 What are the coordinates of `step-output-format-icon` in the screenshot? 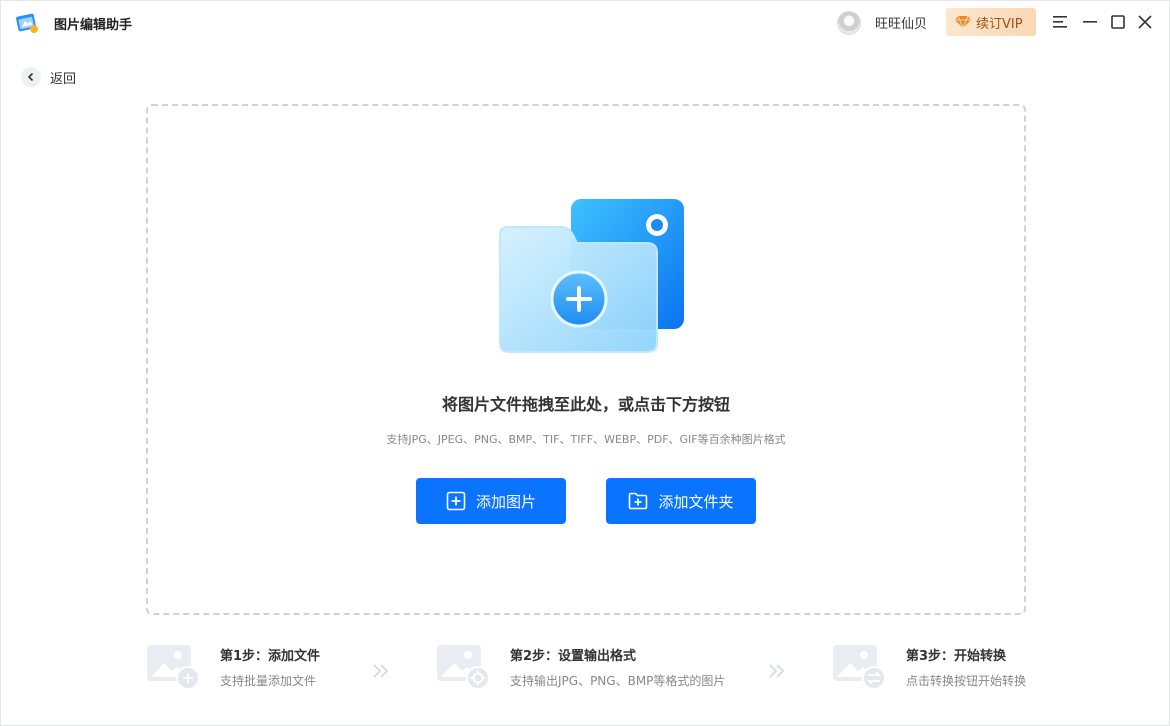 It's located at (463, 667).